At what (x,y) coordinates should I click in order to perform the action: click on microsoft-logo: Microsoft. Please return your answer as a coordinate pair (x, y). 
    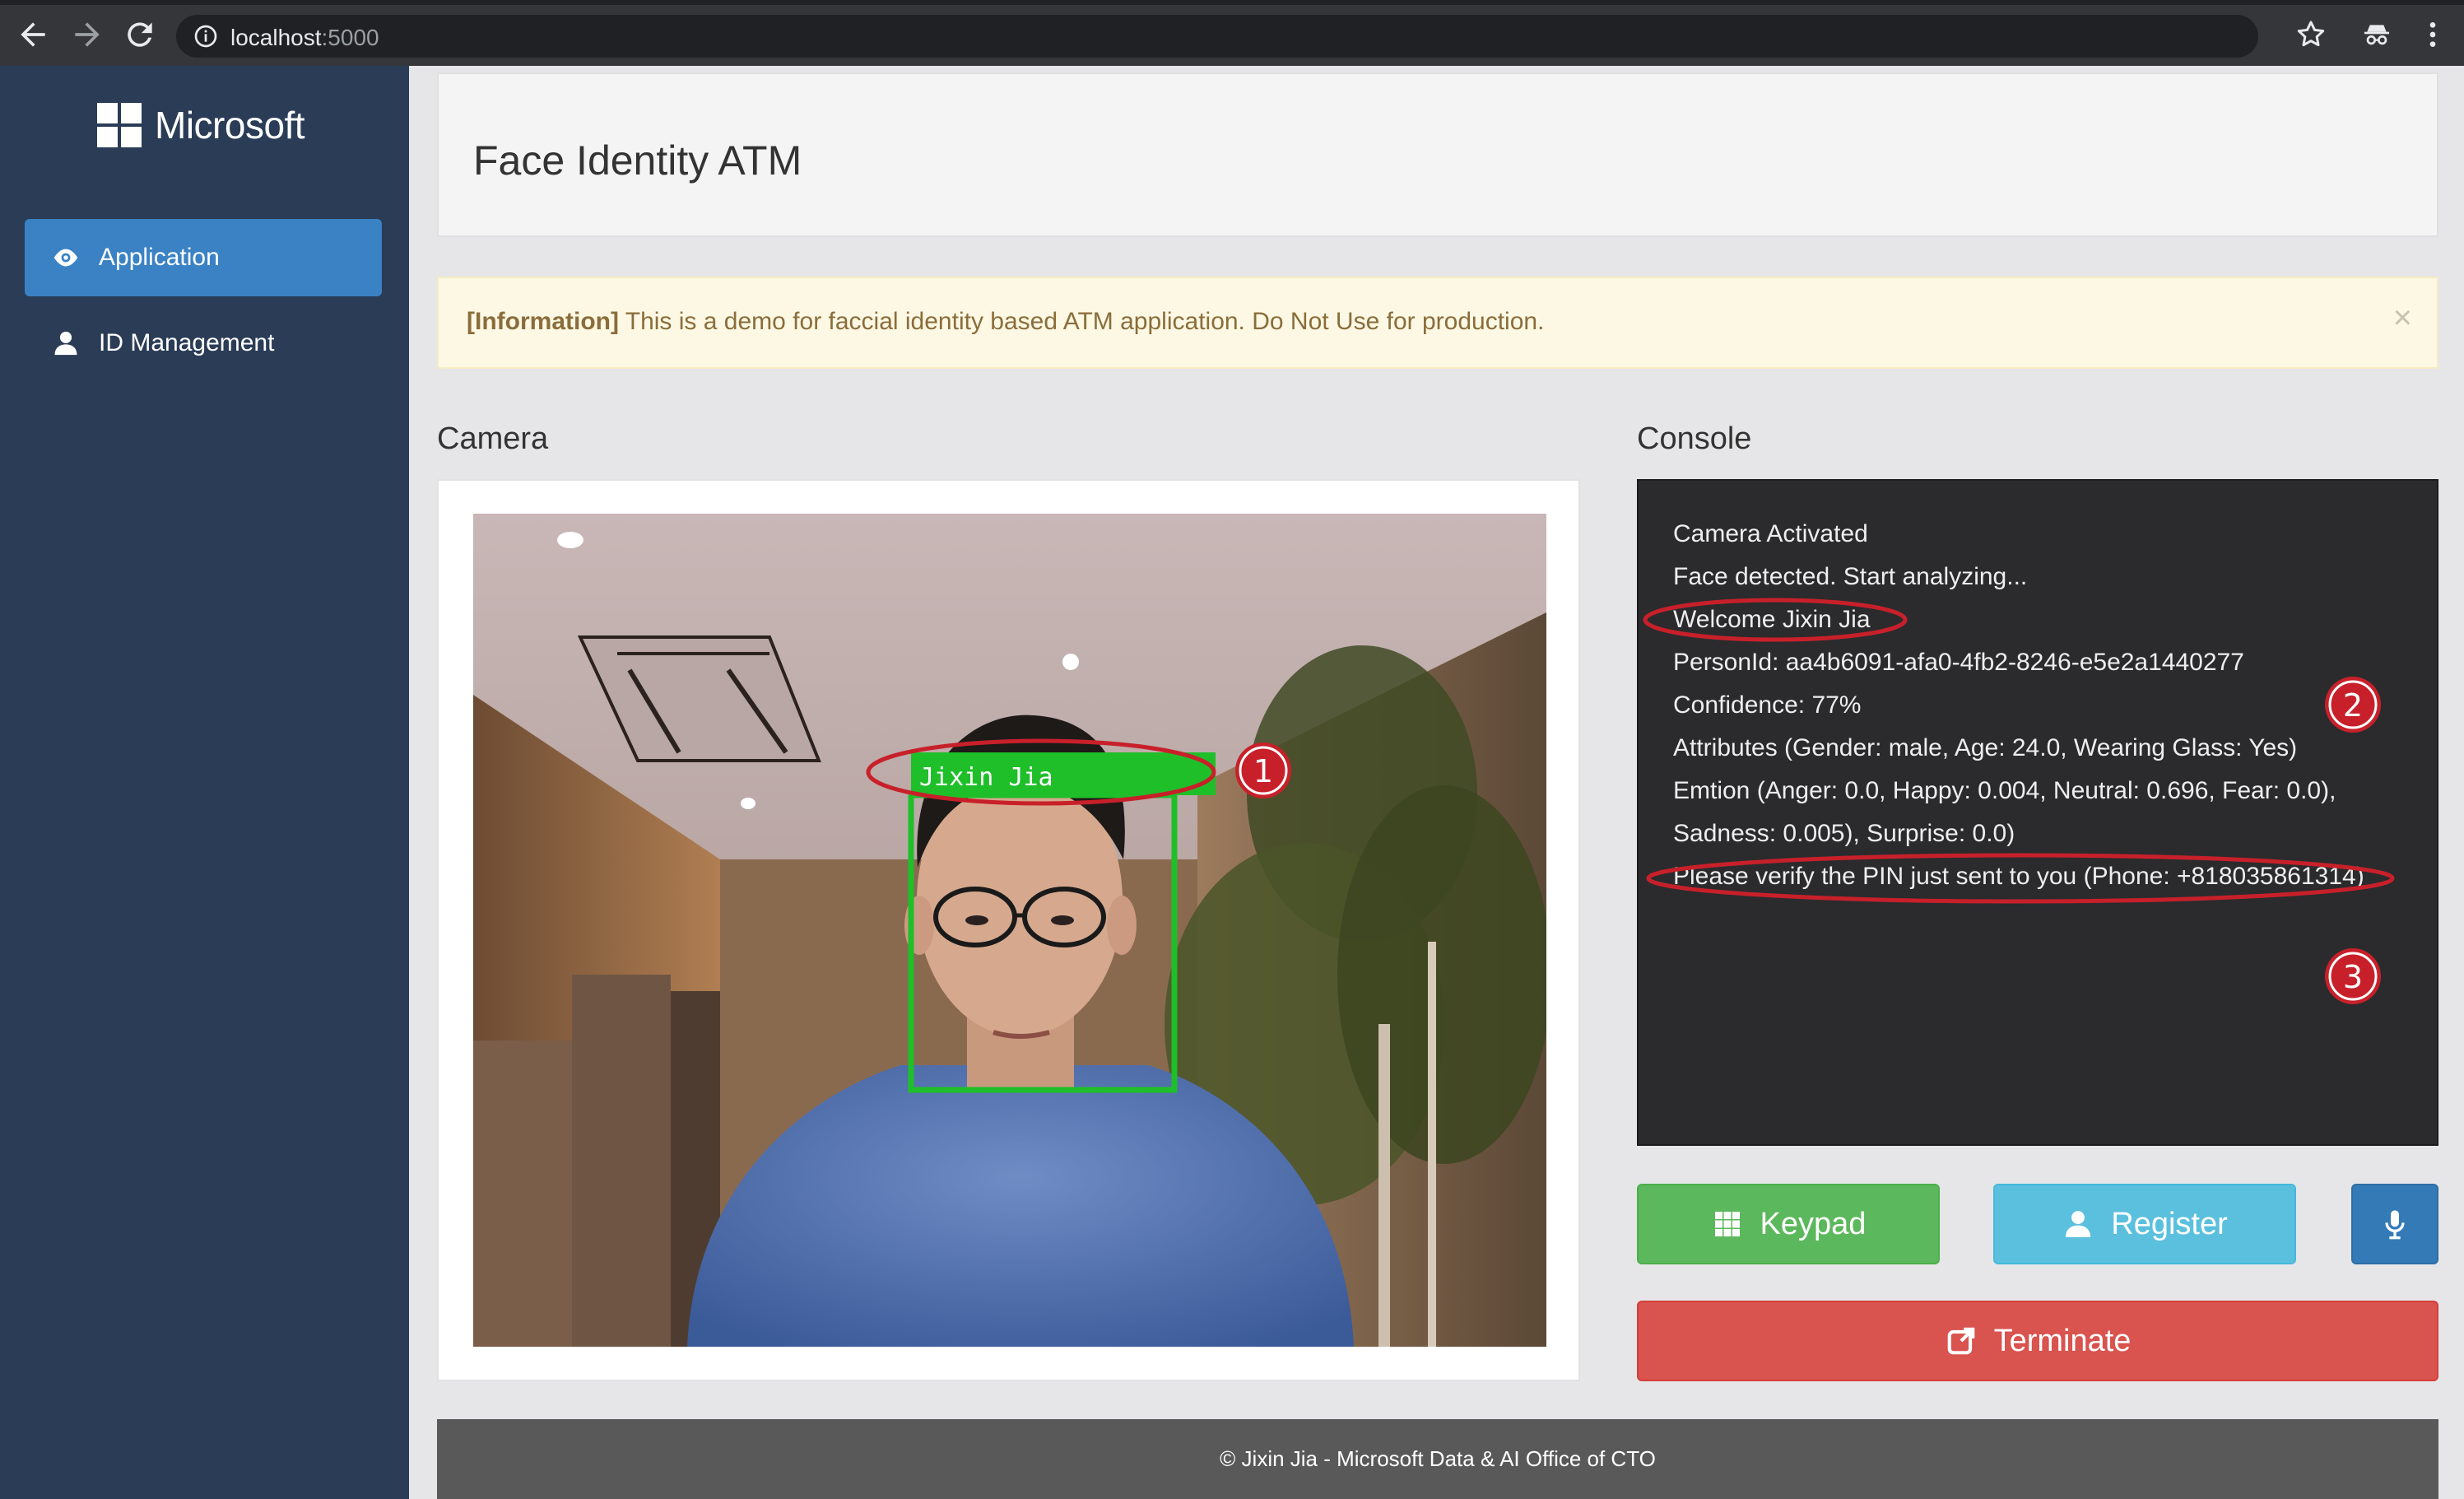
    Looking at the image, I should click on (201, 125).